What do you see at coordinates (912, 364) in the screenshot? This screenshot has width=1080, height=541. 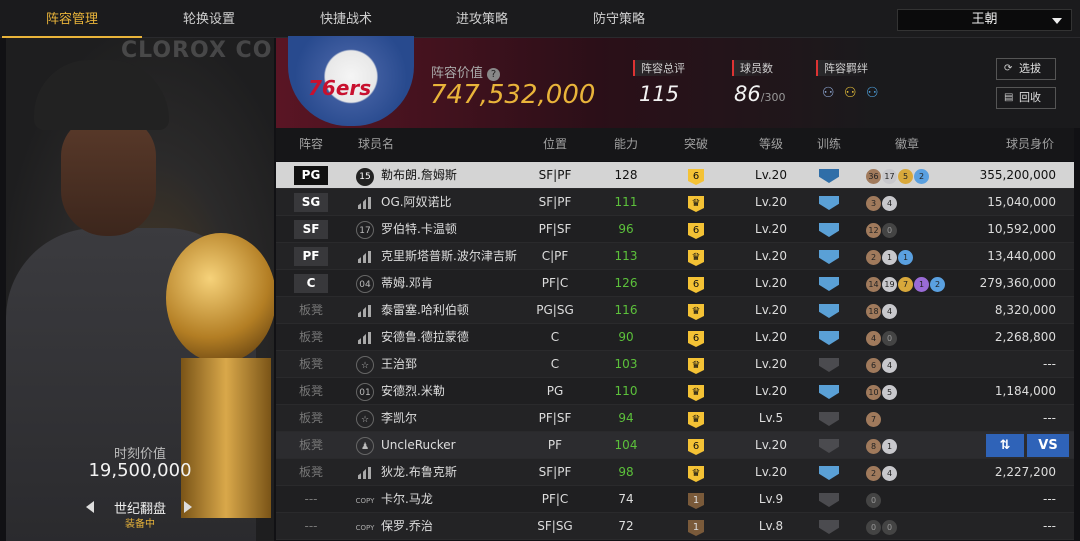 I see `badges-cell: 64` at bounding box center [912, 364].